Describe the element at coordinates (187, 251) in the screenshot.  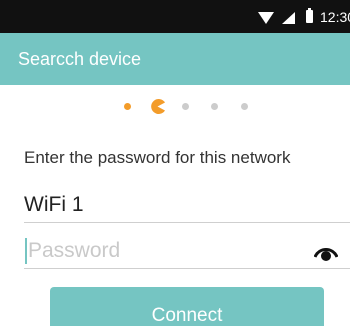
I see `password-input` at that location.